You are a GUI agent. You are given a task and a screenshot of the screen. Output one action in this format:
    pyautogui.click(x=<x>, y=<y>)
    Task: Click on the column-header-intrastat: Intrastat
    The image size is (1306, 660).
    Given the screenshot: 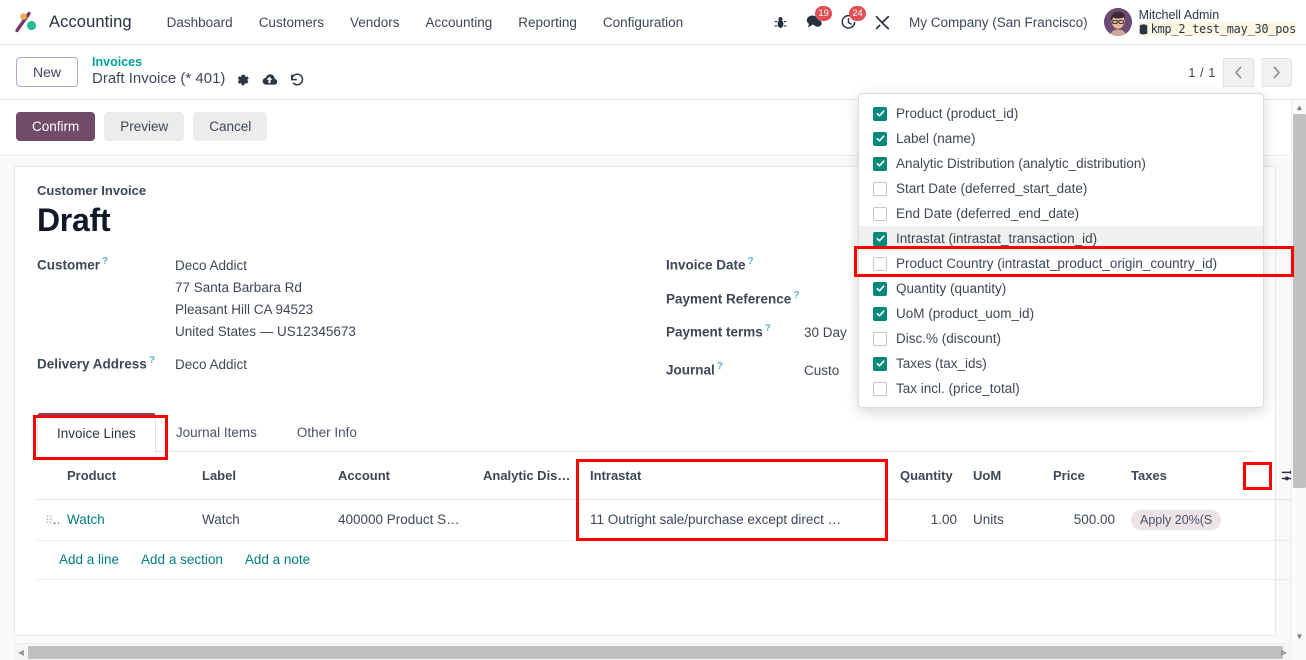 What is the action you would take?
    pyautogui.click(x=737, y=475)
    